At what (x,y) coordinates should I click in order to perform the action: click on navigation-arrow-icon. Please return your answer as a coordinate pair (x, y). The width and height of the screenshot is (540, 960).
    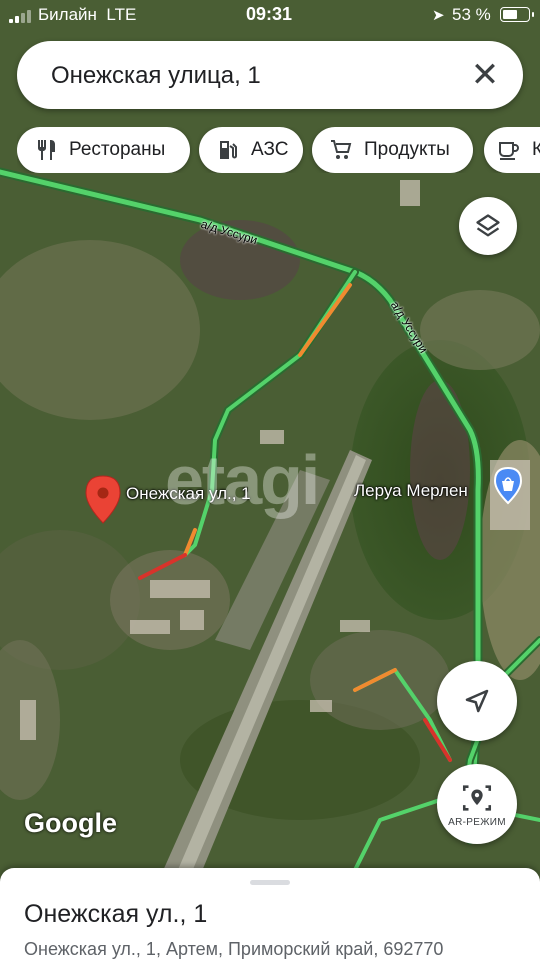
    Looking at the image, I should click on (477, 701).